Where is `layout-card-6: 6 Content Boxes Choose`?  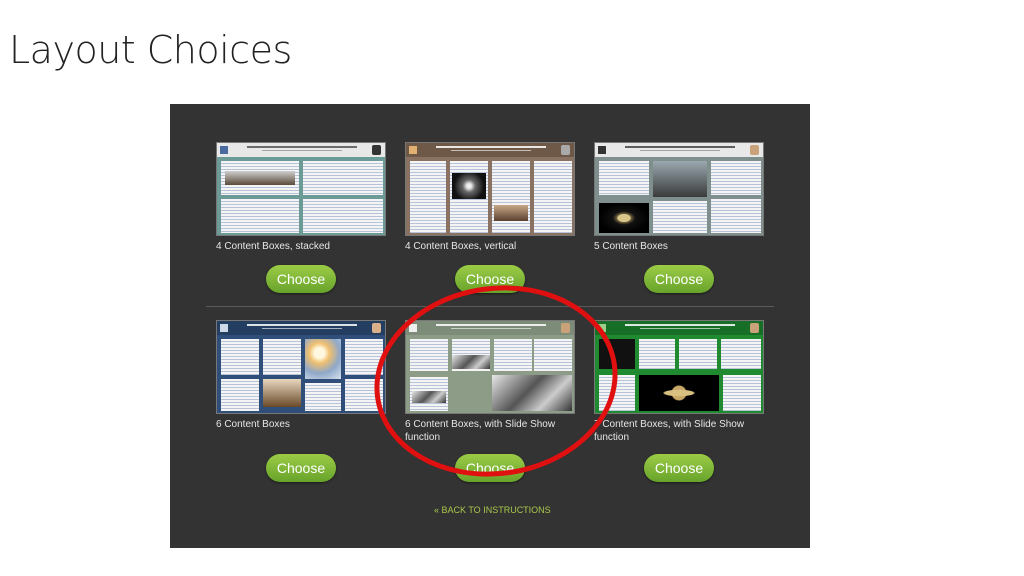
layout-card-6: 6 Content Boxes Choose is located at coordinates (301, 401).